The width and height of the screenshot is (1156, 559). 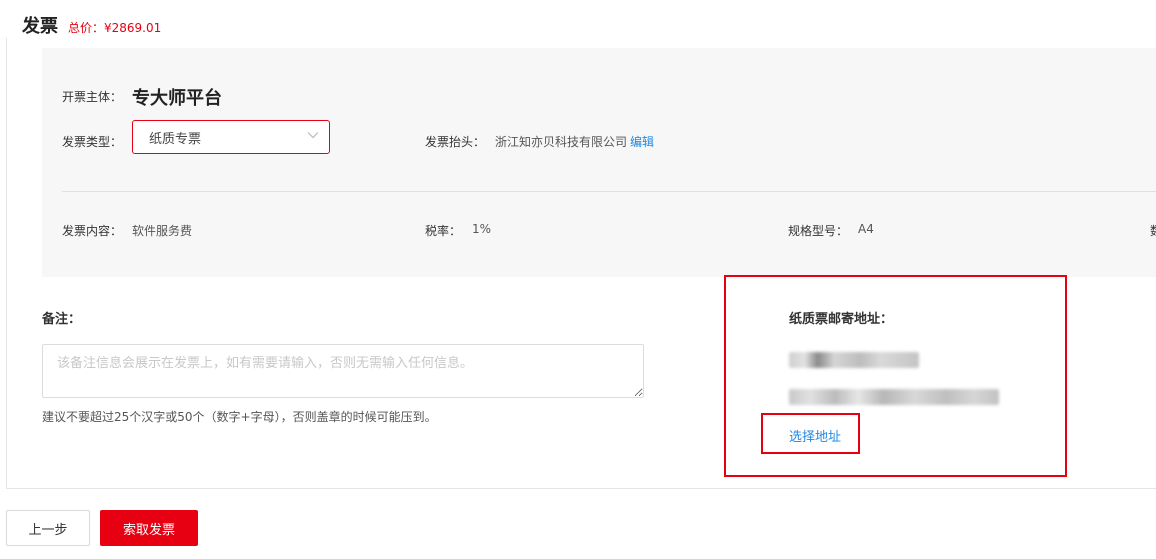 I want to click on address-title: 纸质票邮寄地址：, so click(x=841, y=319).